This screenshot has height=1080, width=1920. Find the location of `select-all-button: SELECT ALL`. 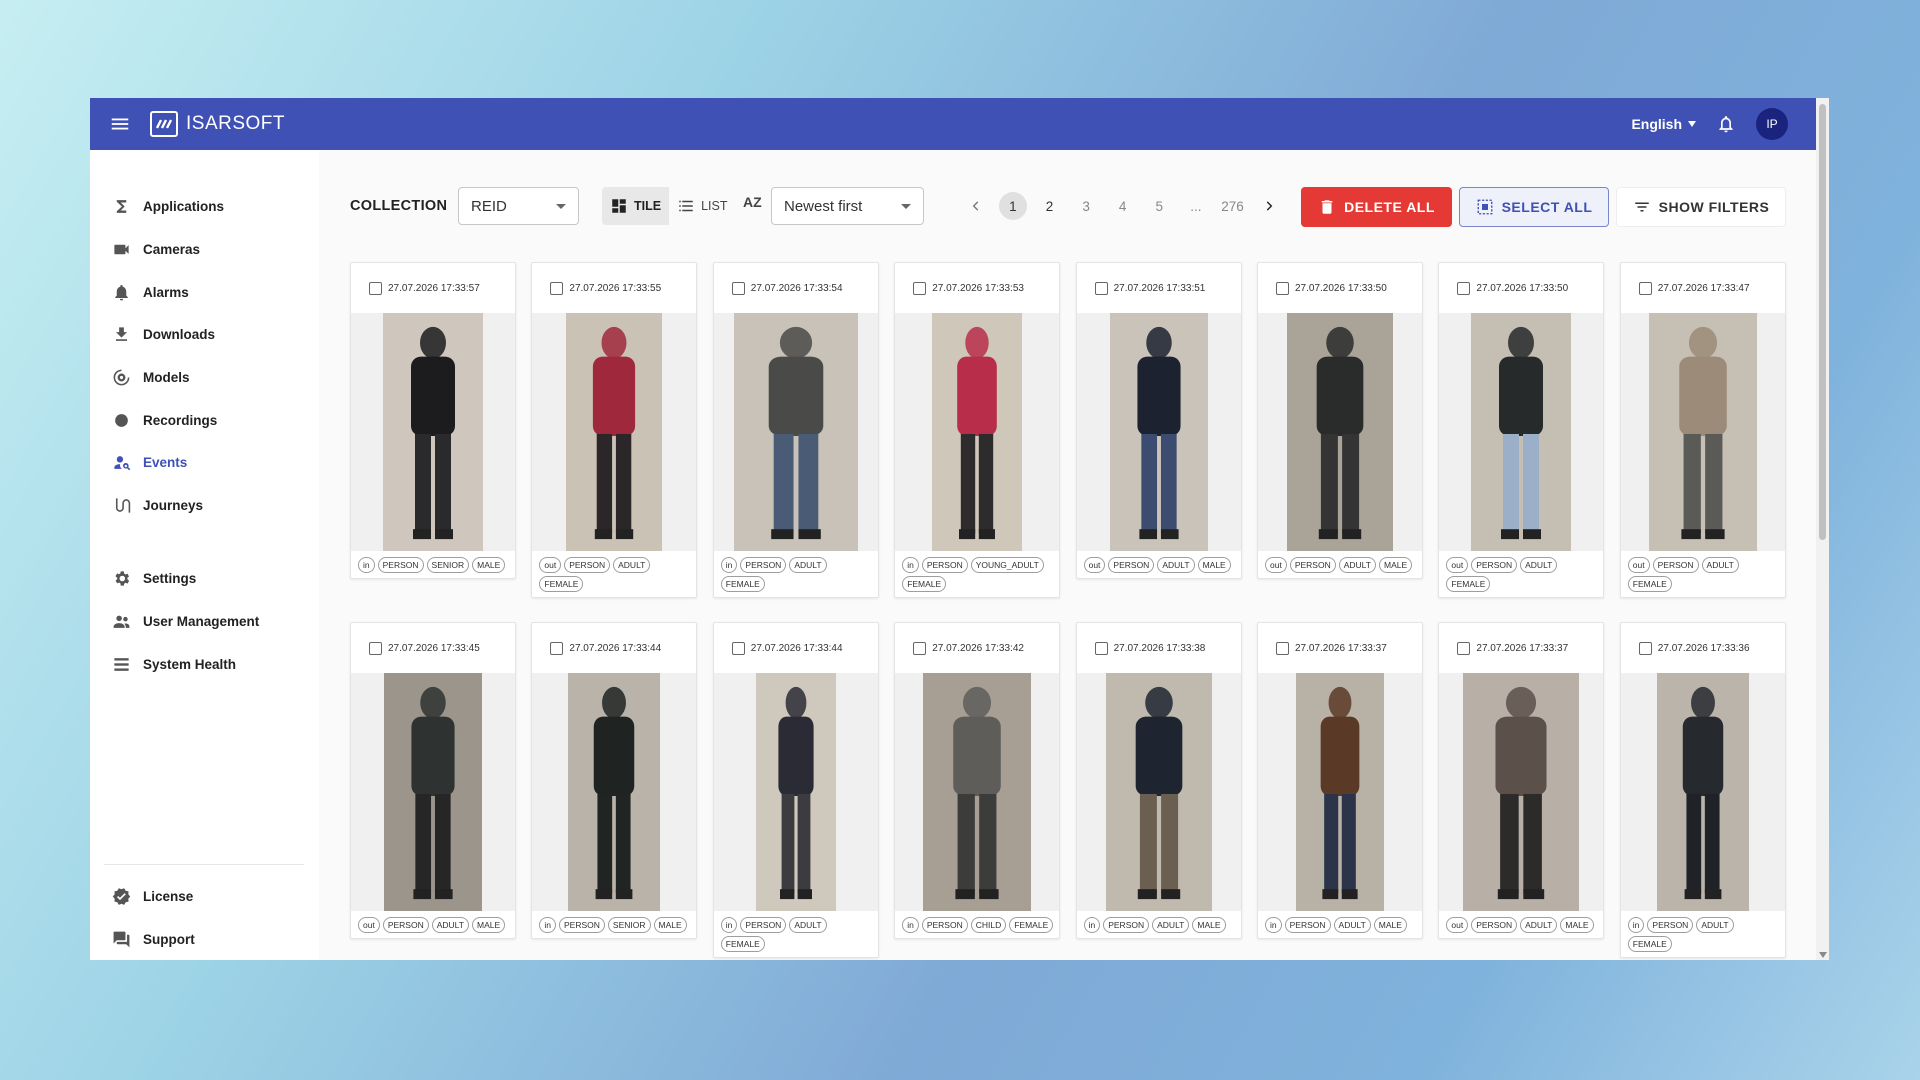

select-all-button: SELECT ALL is located at coordinates (1534, 207).